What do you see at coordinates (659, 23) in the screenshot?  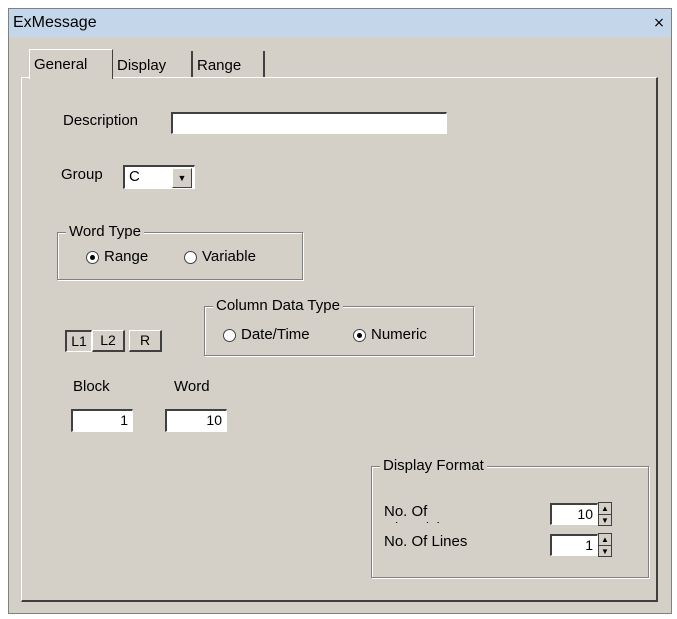 I see `close-icon: ×` at bounding box center [659, 23].